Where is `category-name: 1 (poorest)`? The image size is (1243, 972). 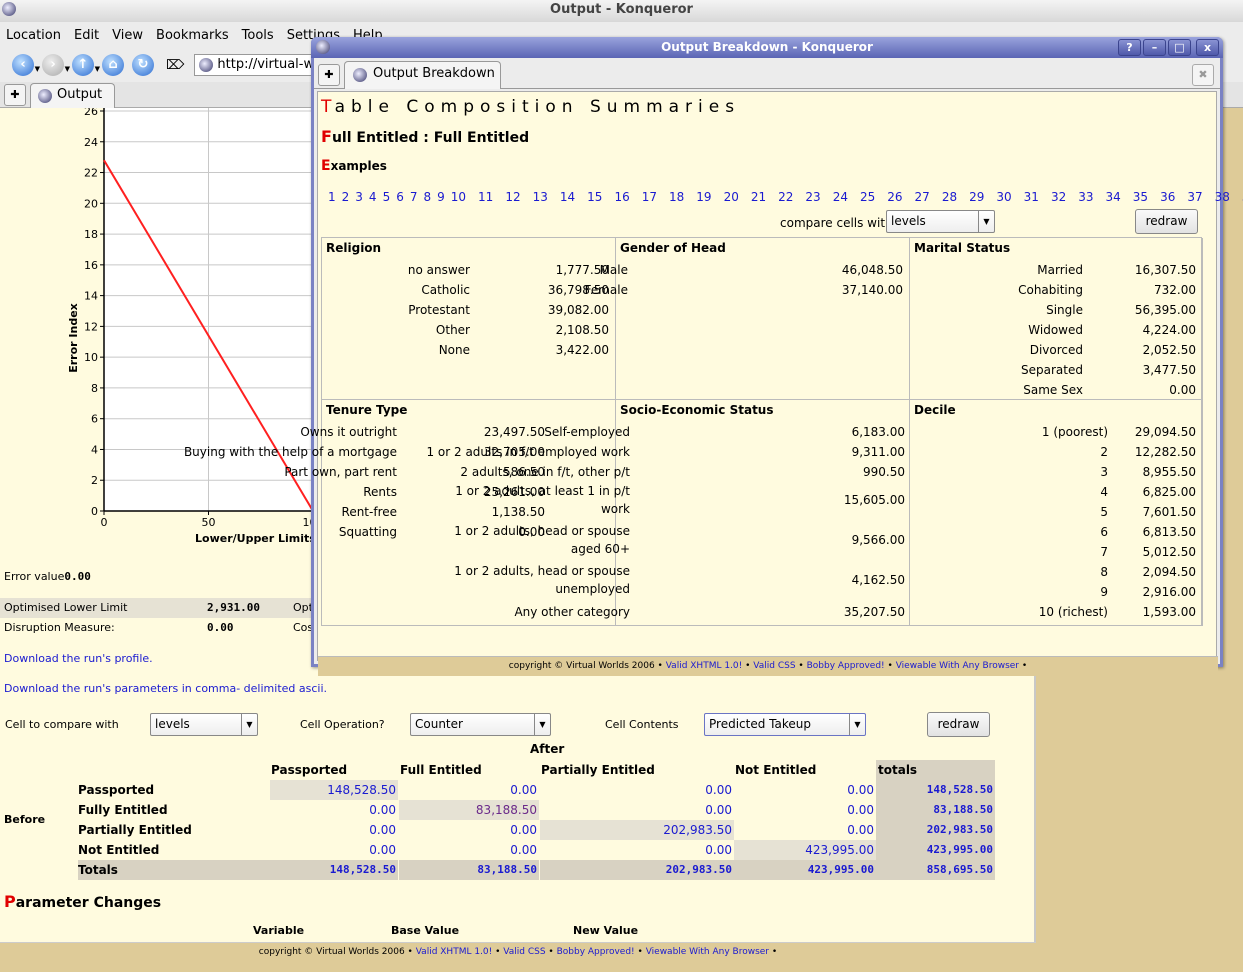
category-name: 1 (poorest) is located at coordinates (1074, 432).